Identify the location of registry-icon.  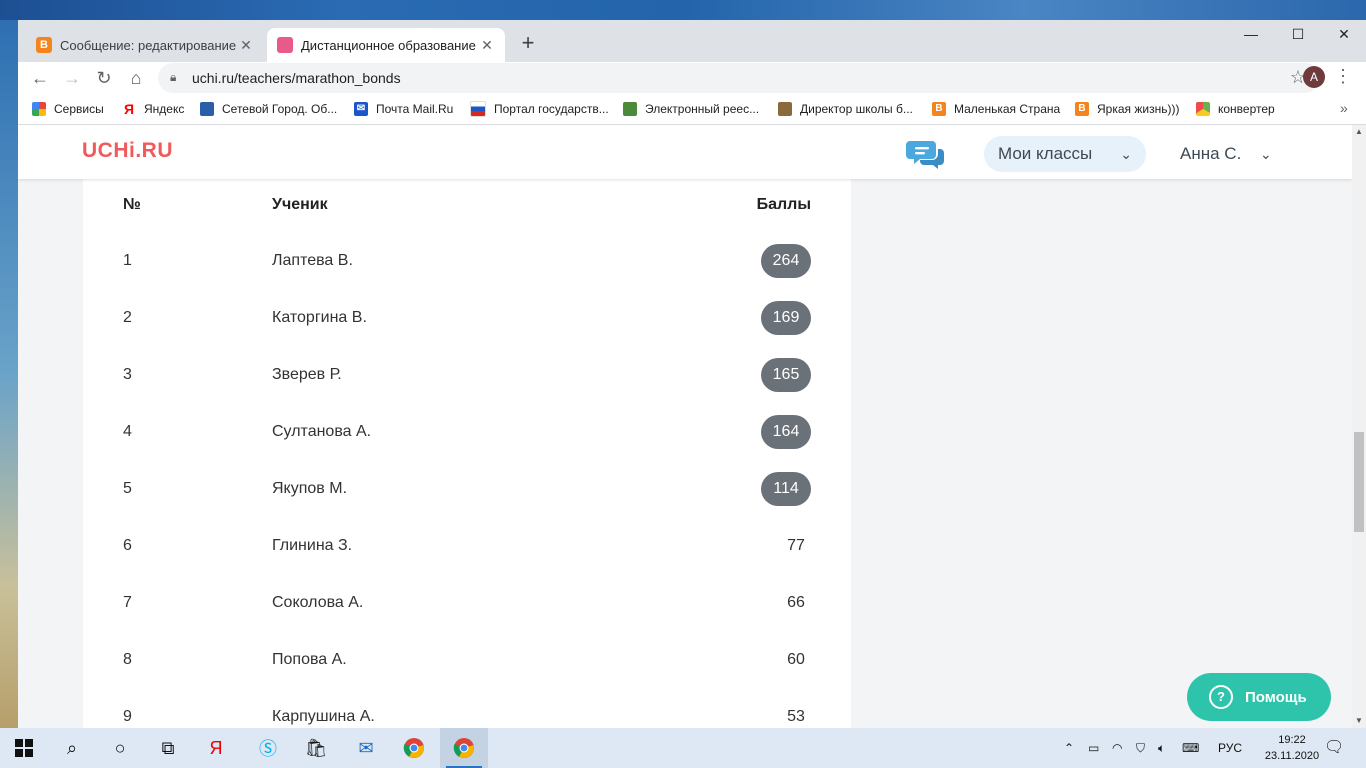
(630, 109).